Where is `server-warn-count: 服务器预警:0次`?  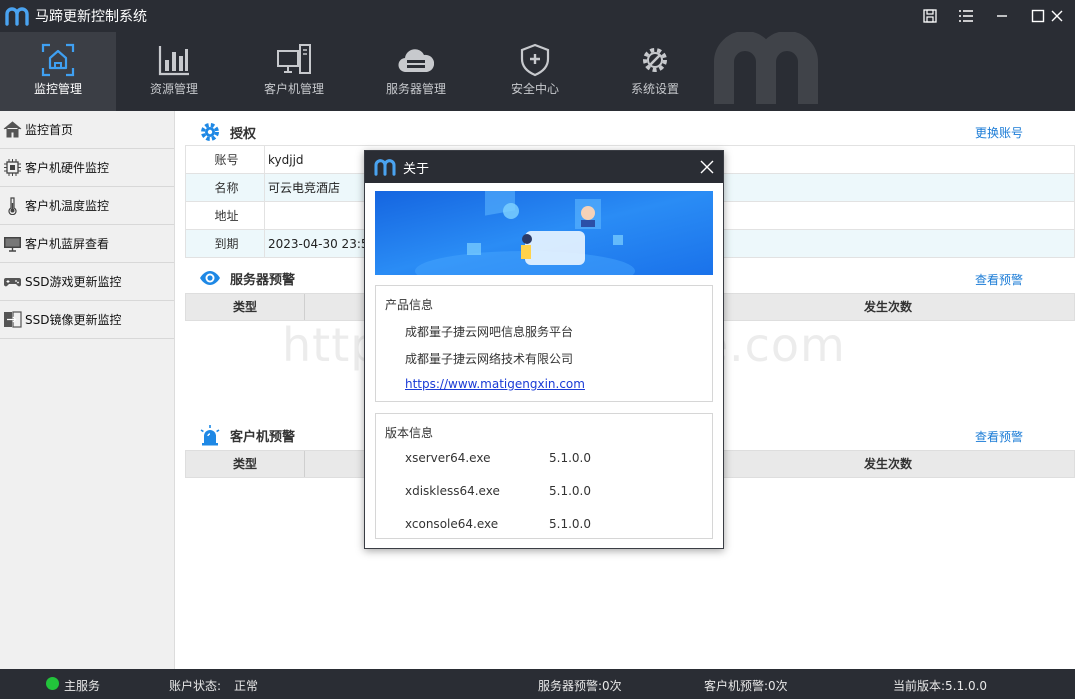
server-warn-count: 服务器预警:0次 is located at coordinates (580, 686).